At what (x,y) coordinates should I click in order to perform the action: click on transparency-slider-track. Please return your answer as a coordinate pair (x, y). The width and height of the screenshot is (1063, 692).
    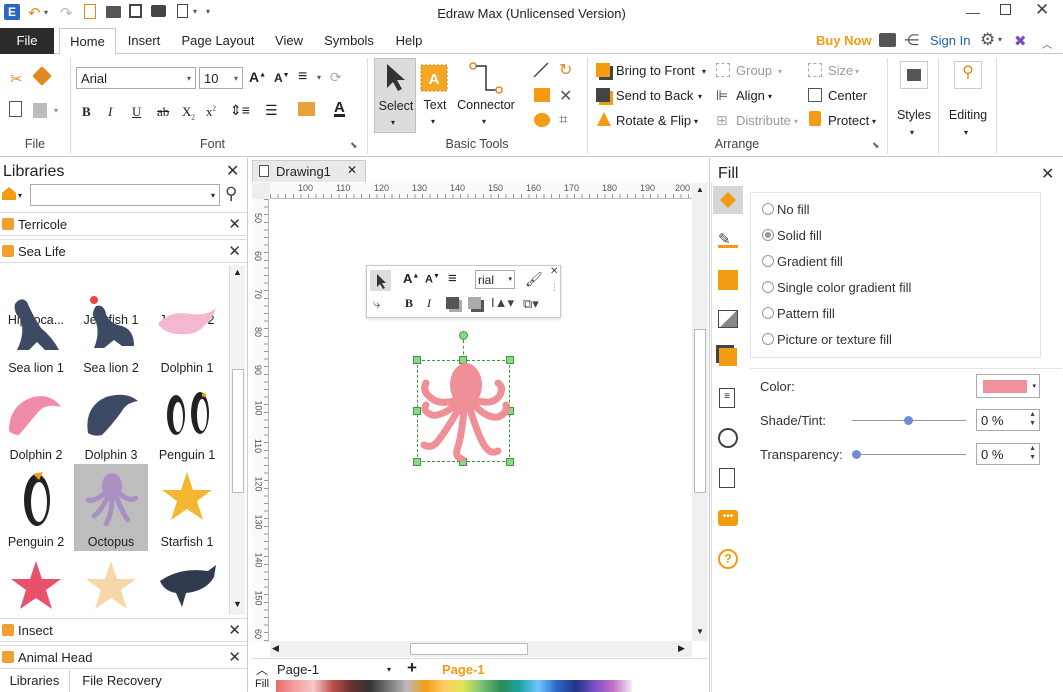
    Looking at the image, I should click on (909, 454).